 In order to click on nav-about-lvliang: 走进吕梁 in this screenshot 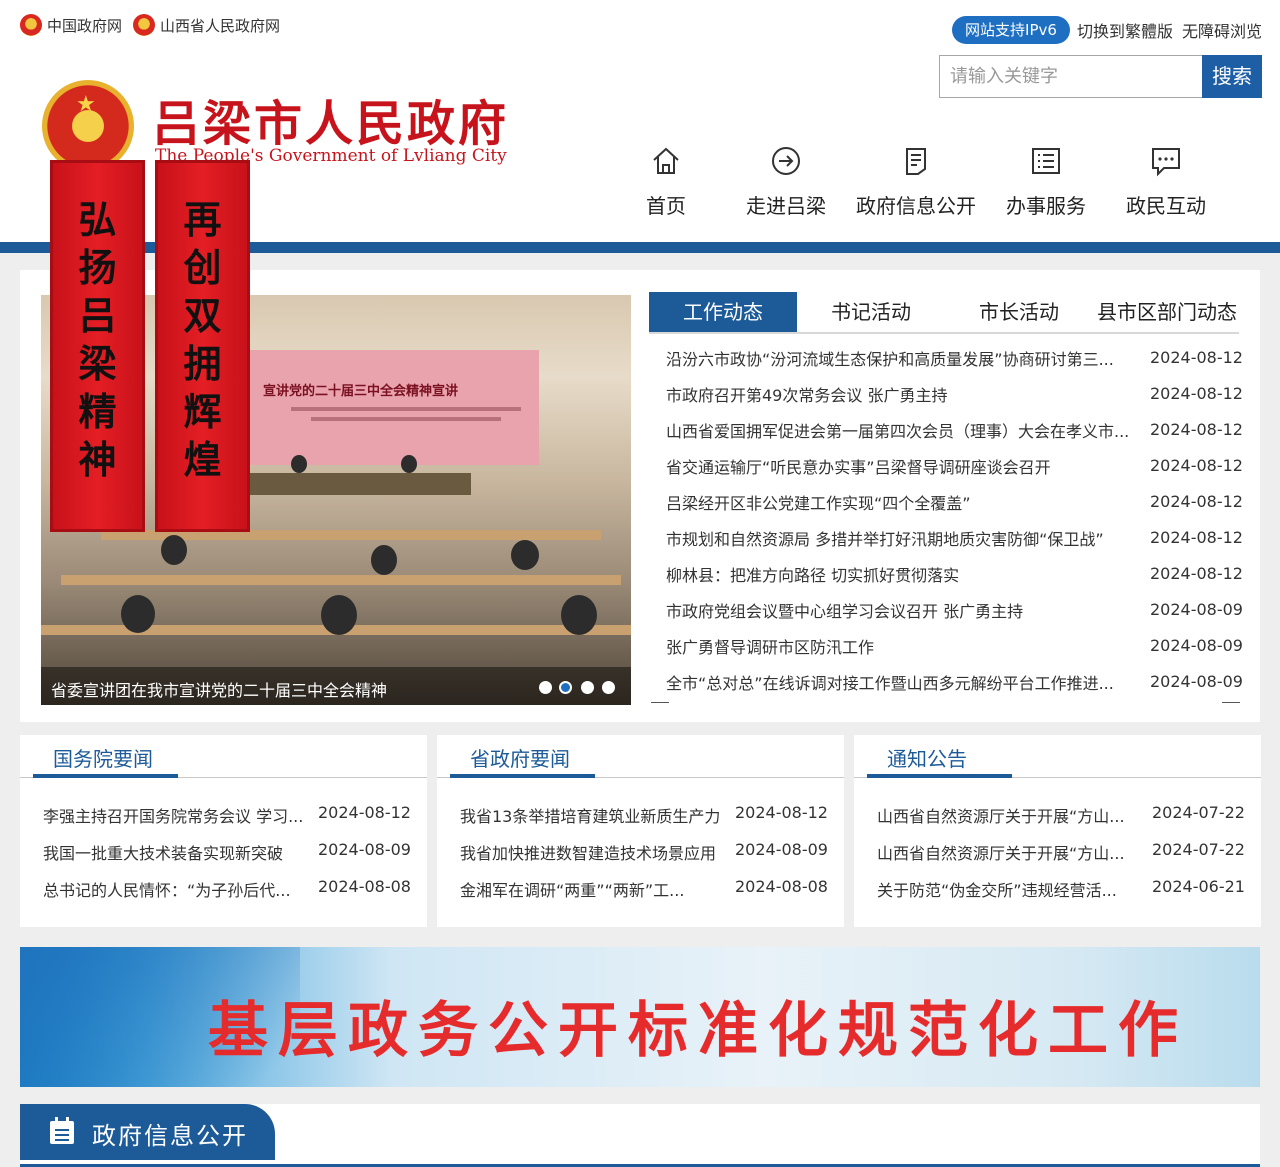, I will do `click(786, 182)`.